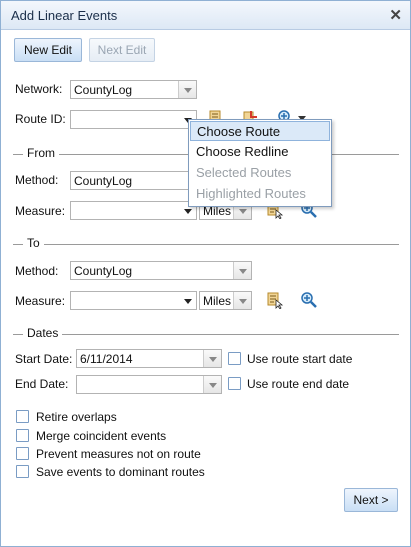 This screenshot has width=411, height=547. Describe the element at coordinates (205, 15) in the screenshot. I see `title-bar: Add Linear Events ✕` at that location.